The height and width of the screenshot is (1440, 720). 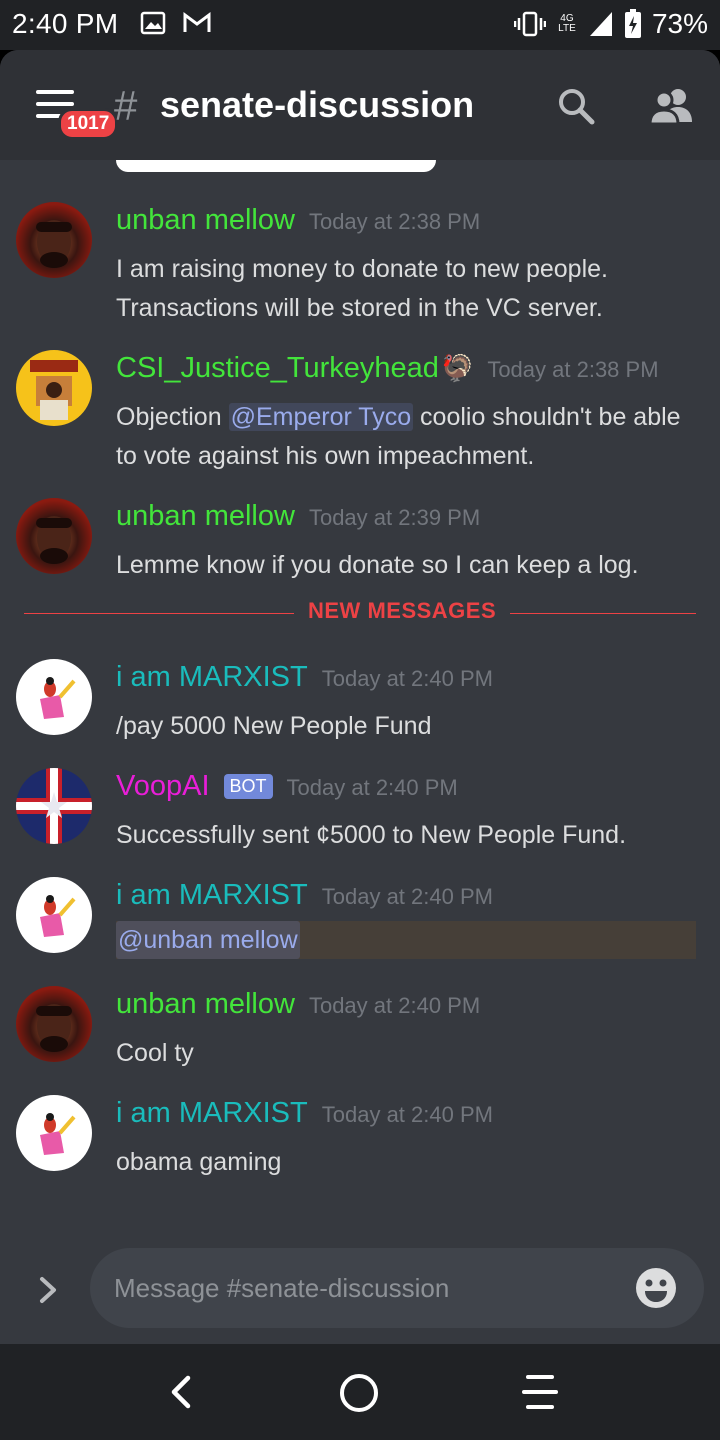 What do you see at coordinates (65, 23) in the screenshot?
I see `status-time: 2:40 PM` at bounding box center [65, 23].